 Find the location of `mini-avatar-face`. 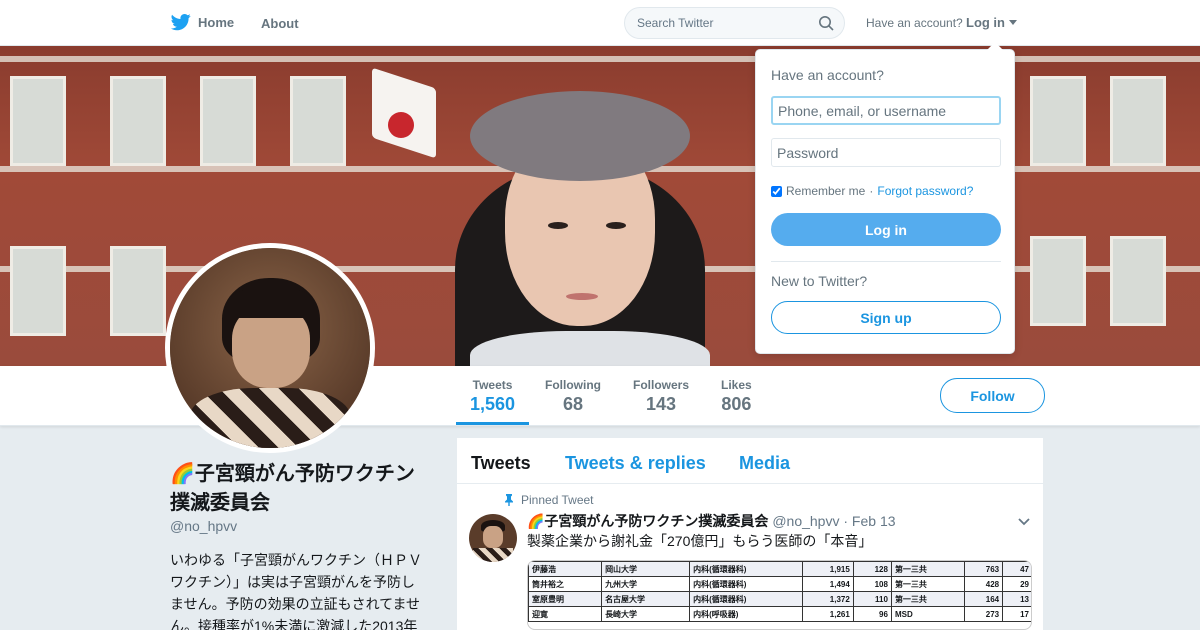

mini-avatar-face is located at coordinates (493, 537).